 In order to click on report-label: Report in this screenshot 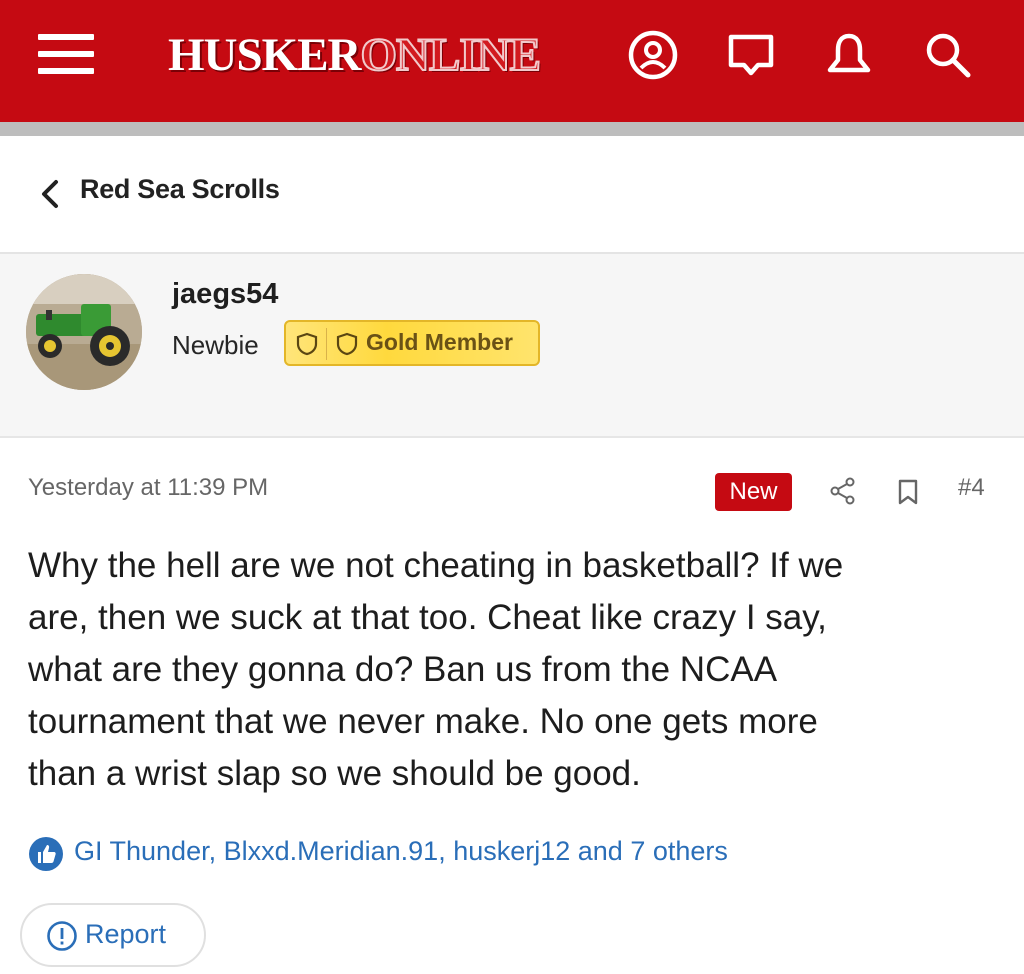, I will do `click(126, 934)`.